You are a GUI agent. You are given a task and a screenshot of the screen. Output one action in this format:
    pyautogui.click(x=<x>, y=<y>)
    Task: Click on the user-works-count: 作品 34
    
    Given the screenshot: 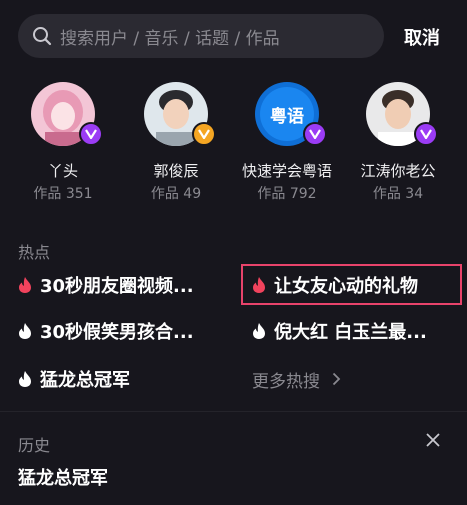 What is the action you would take?
    pyautogui.click(x=398, y=194)
    